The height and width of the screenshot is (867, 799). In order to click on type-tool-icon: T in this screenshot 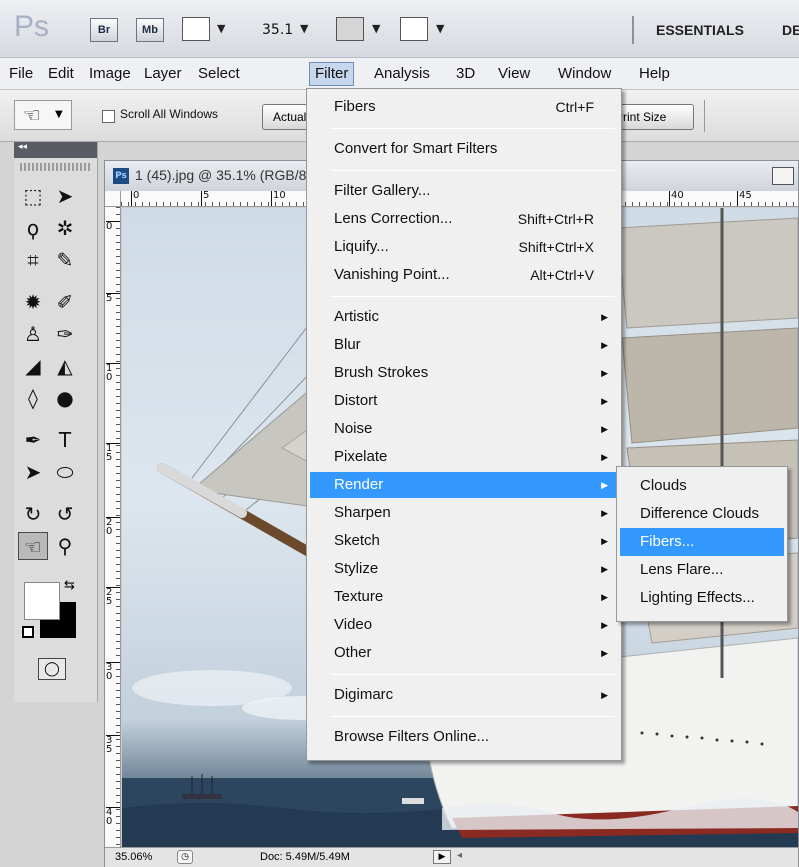, I will do `click(65, 440)`.